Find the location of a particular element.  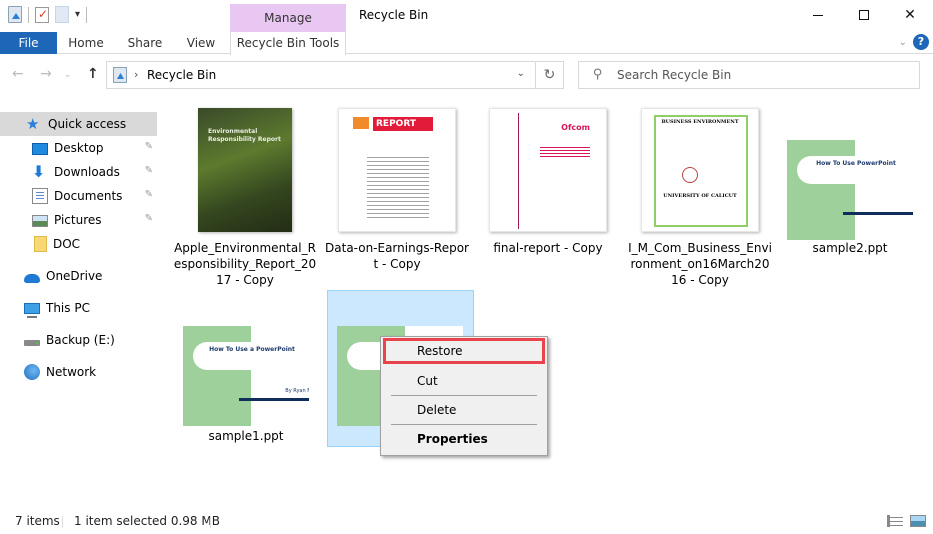

thumbnail-text-lines is located at coordinates (565, 152).